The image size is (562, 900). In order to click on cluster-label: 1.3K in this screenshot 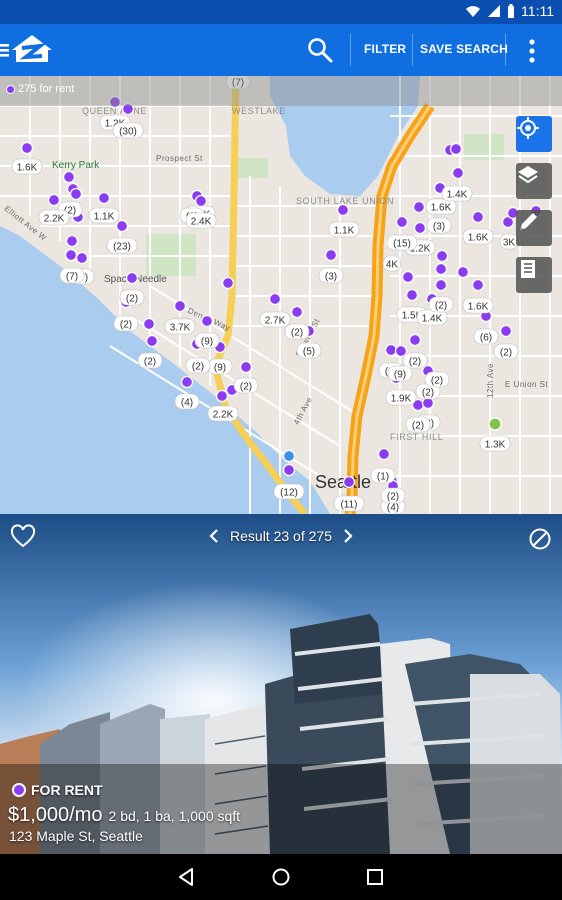, I will do `click(495, 443)`.